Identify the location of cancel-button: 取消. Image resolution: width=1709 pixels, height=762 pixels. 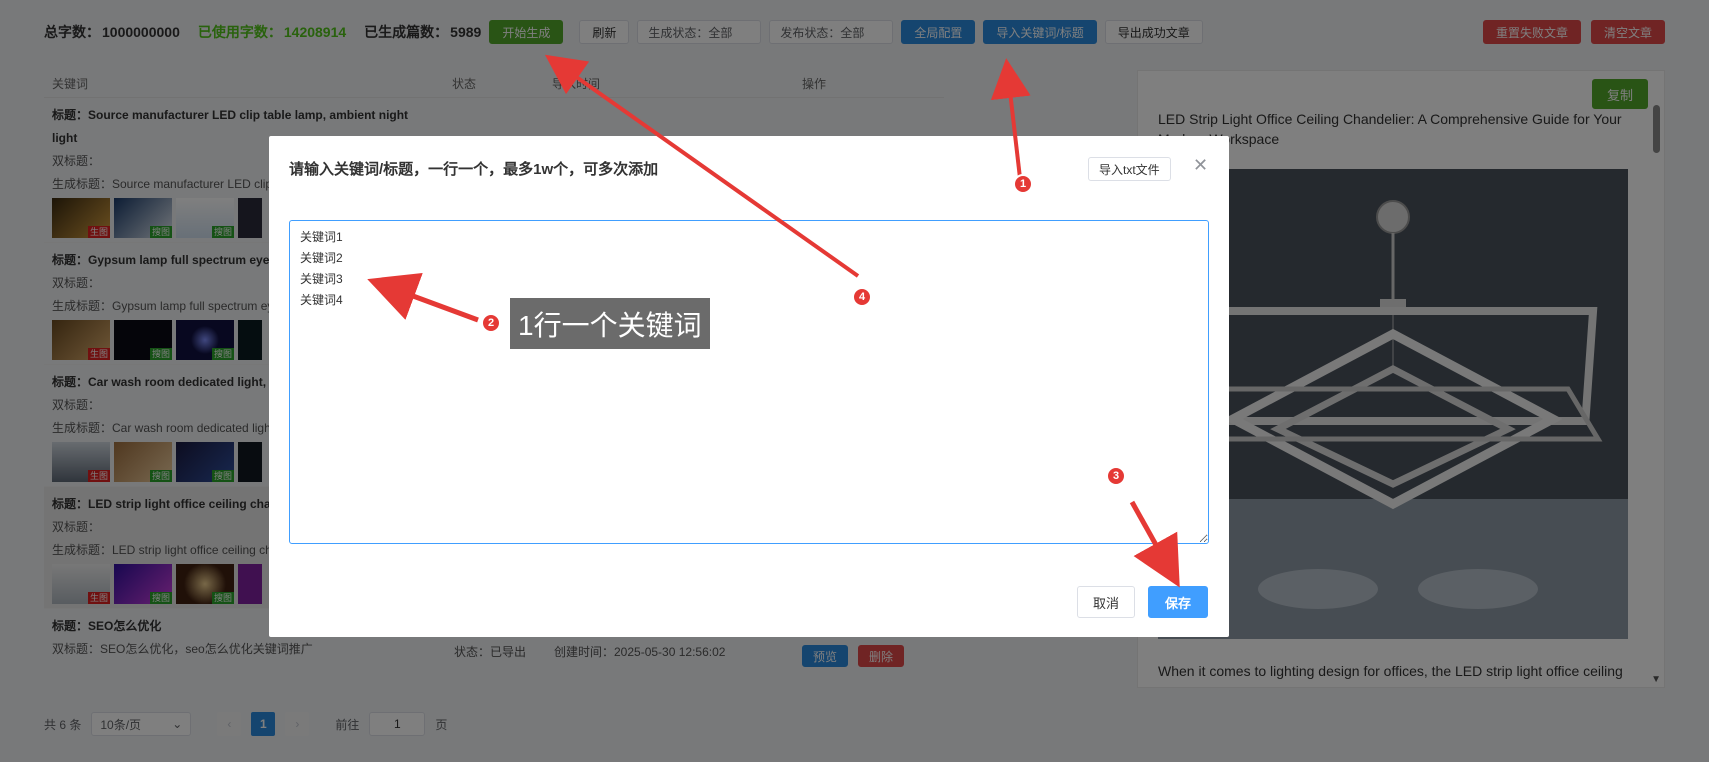
(1106, 602).